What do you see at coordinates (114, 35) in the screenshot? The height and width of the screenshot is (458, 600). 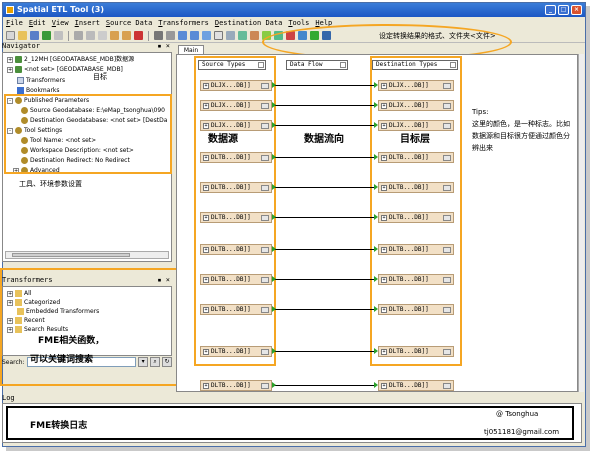 I see `undo-icon` at bounding box center [114, 35].